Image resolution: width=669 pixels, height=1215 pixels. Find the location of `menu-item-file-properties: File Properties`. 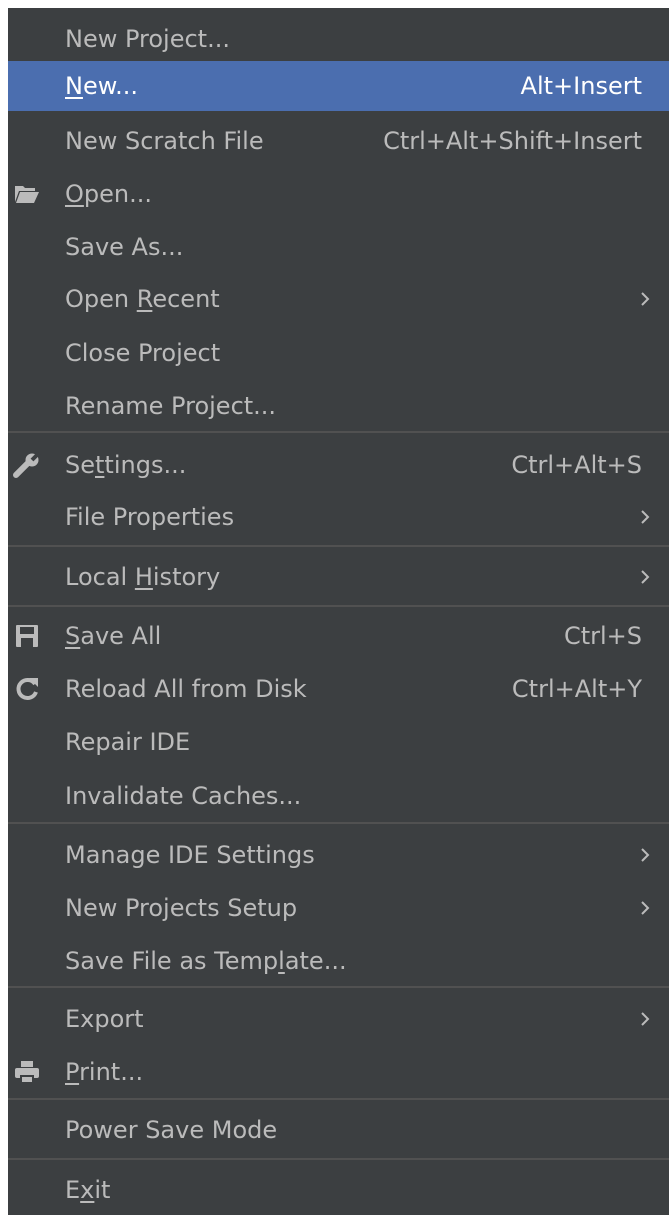

menu-item-file-properties: File Properties is located at coordinates (338, 517).